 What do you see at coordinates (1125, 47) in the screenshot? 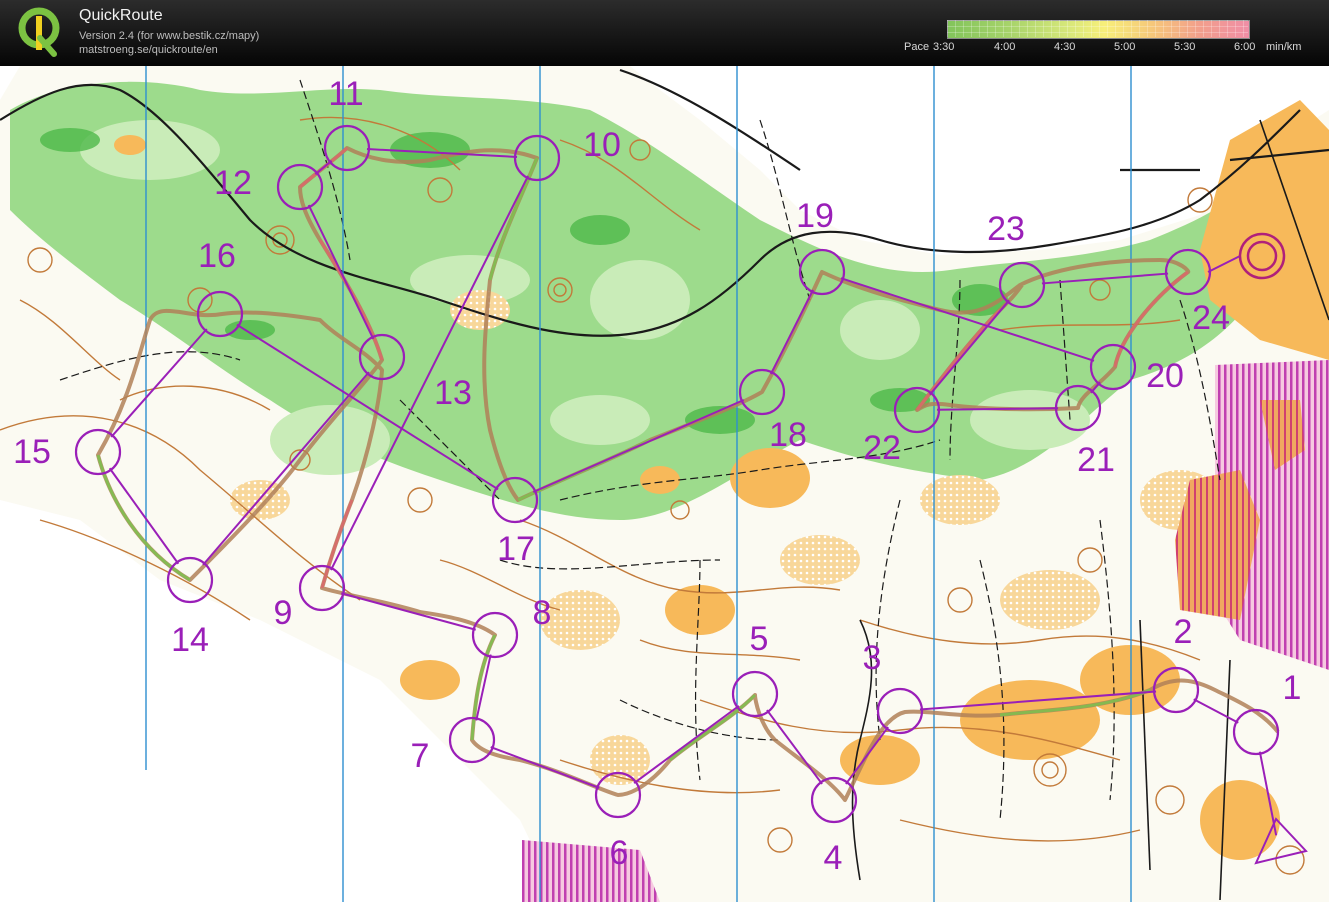
I see `pace-tick: 5:00` at bounding box center [1125, 47].